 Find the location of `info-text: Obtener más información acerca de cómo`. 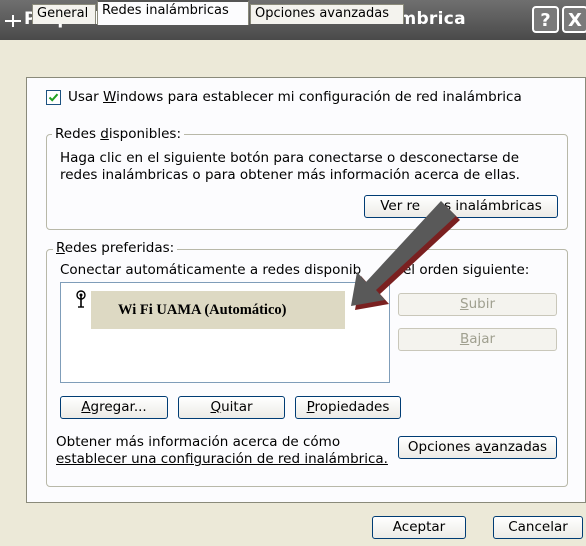

info-text: Obtener más información acerca de cómo is located at coordinates (198, 442).